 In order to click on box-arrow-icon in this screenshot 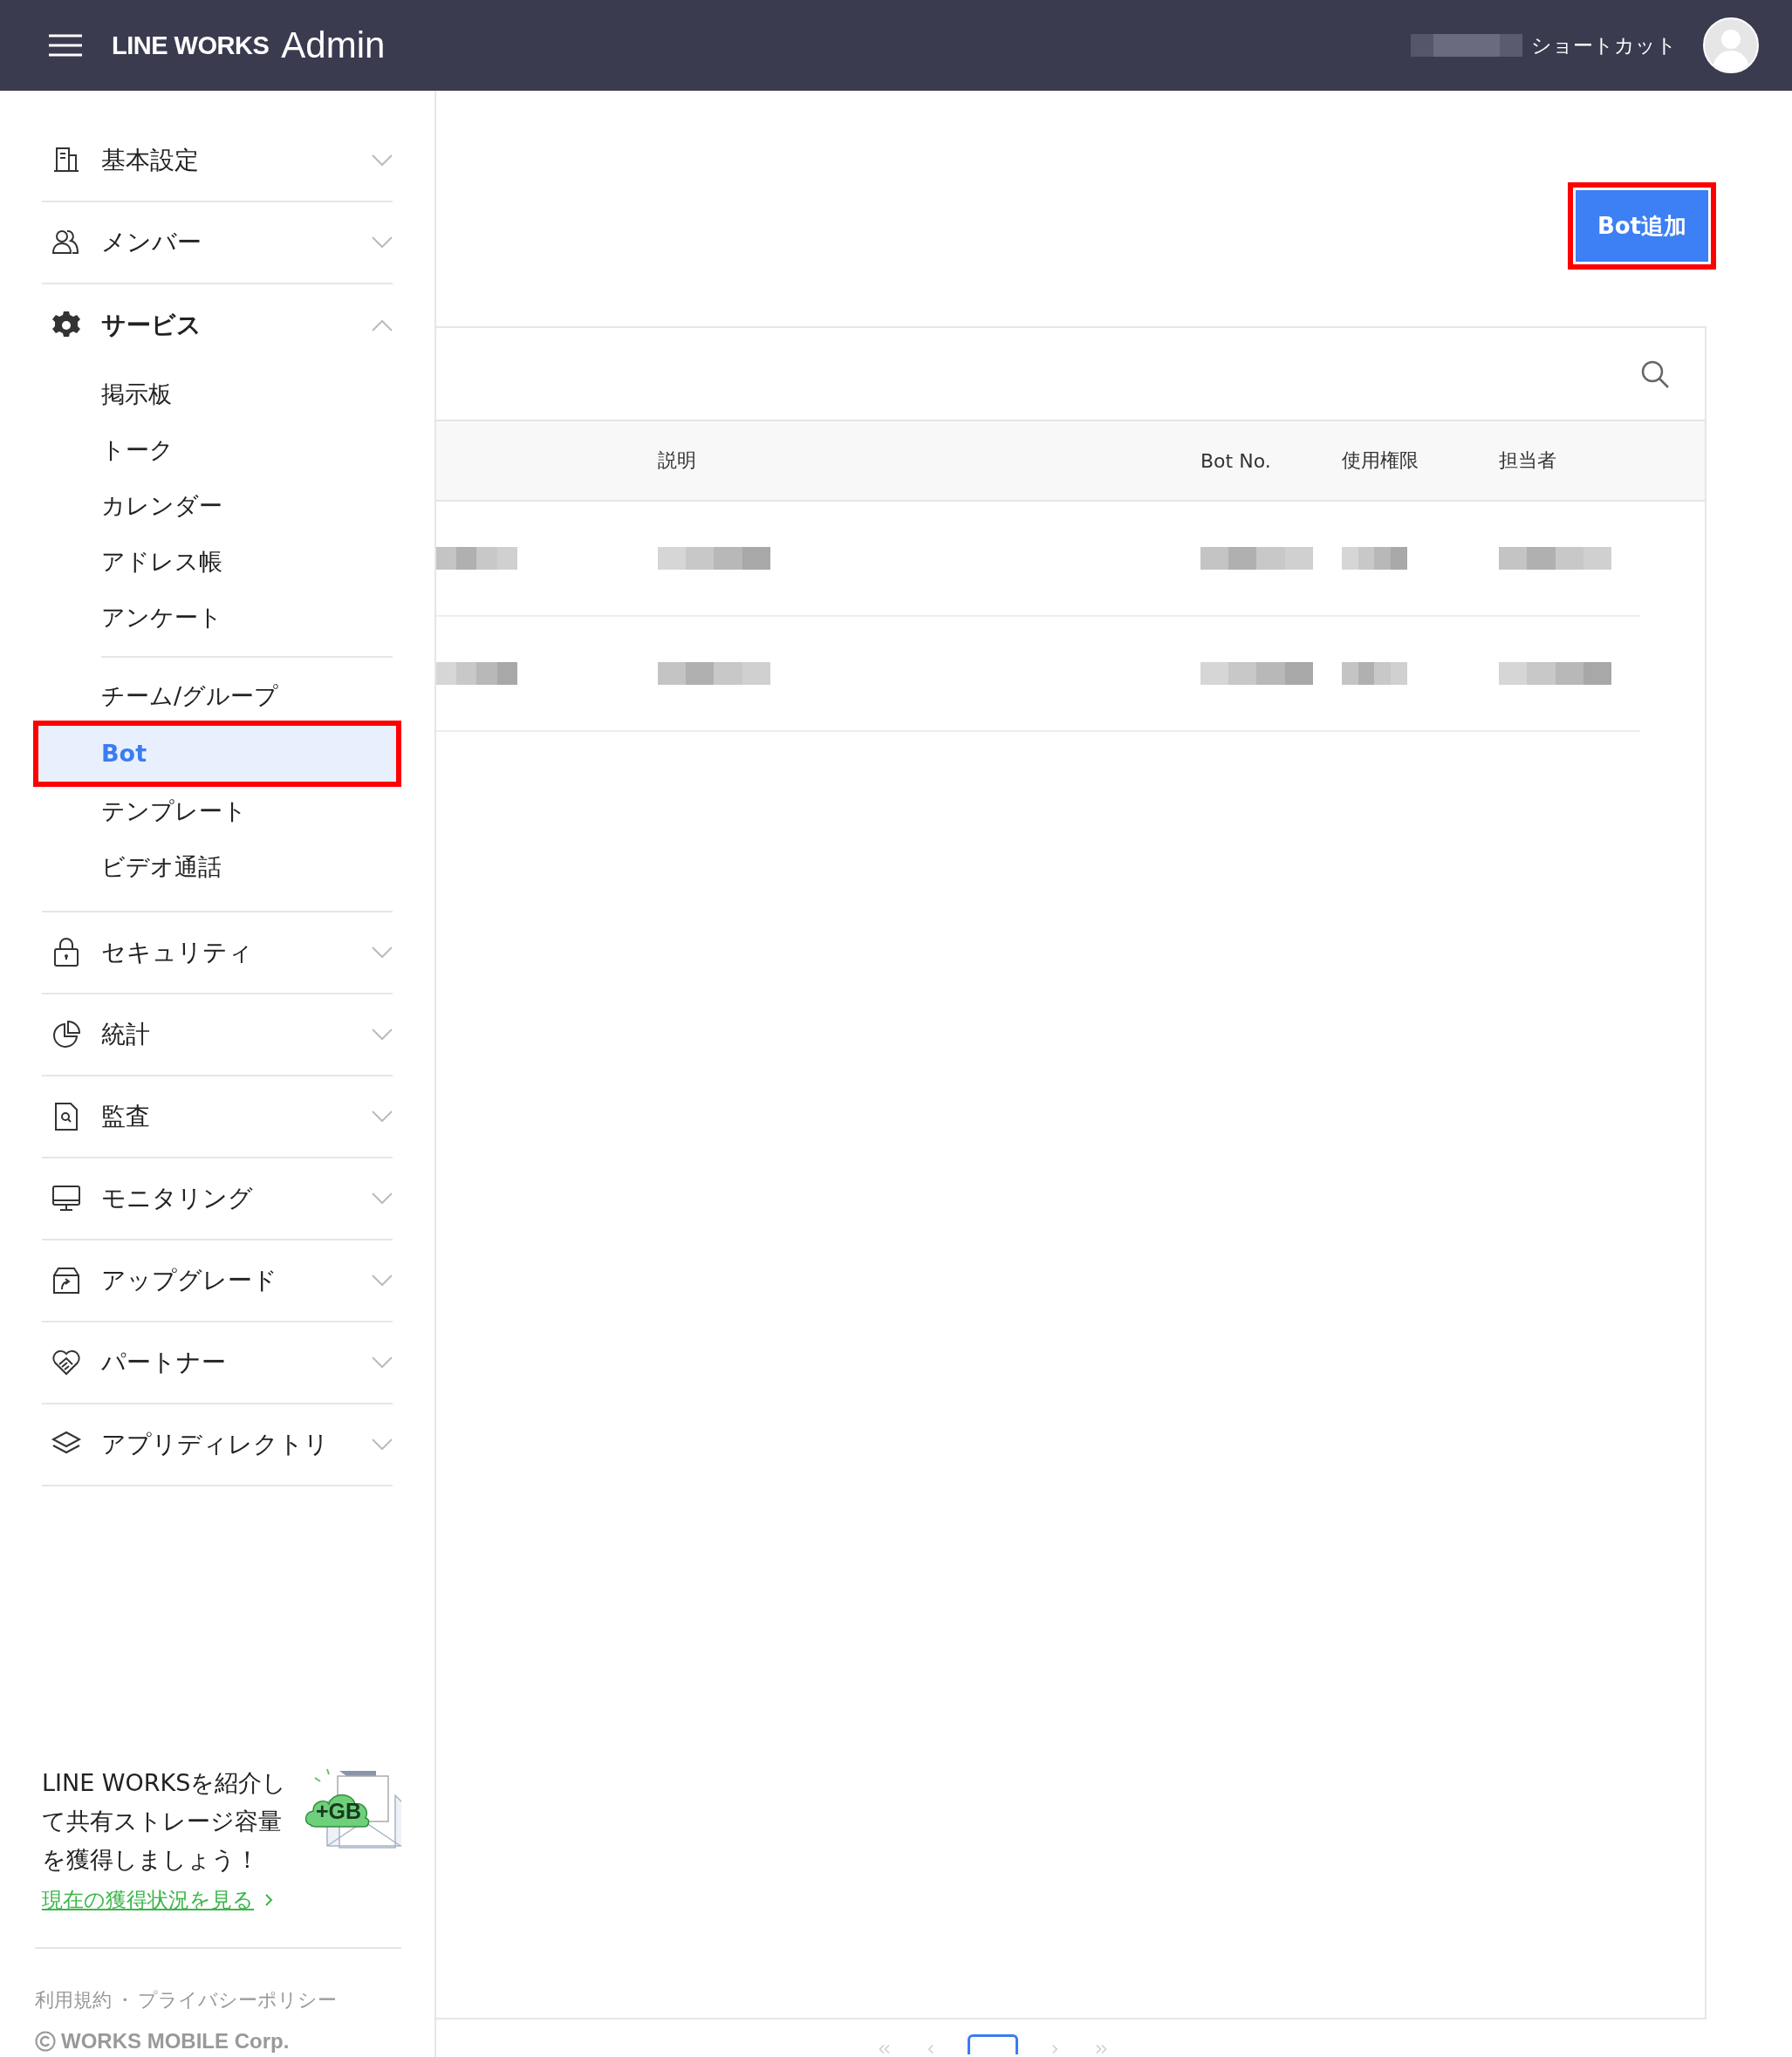, I will do `click(66, 1281)`.